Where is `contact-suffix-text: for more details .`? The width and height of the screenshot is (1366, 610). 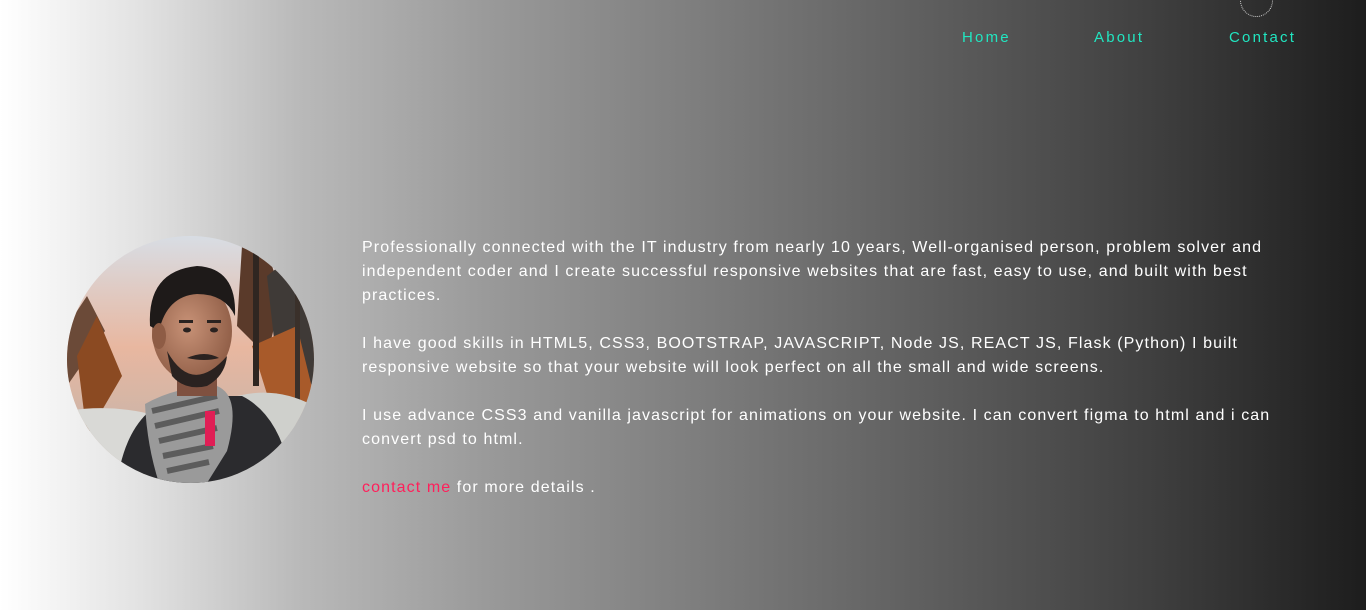
contact-suffix-text: for more details . is located at coordinates (523, 487).